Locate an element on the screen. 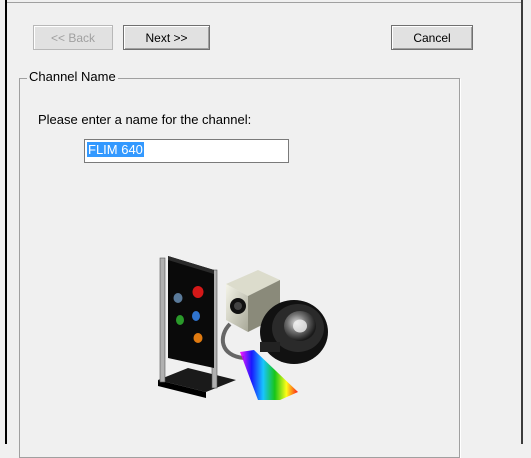 The image size is (531, 458). channel-name-input: FLIM 640 is located at coordinates (186, 151).